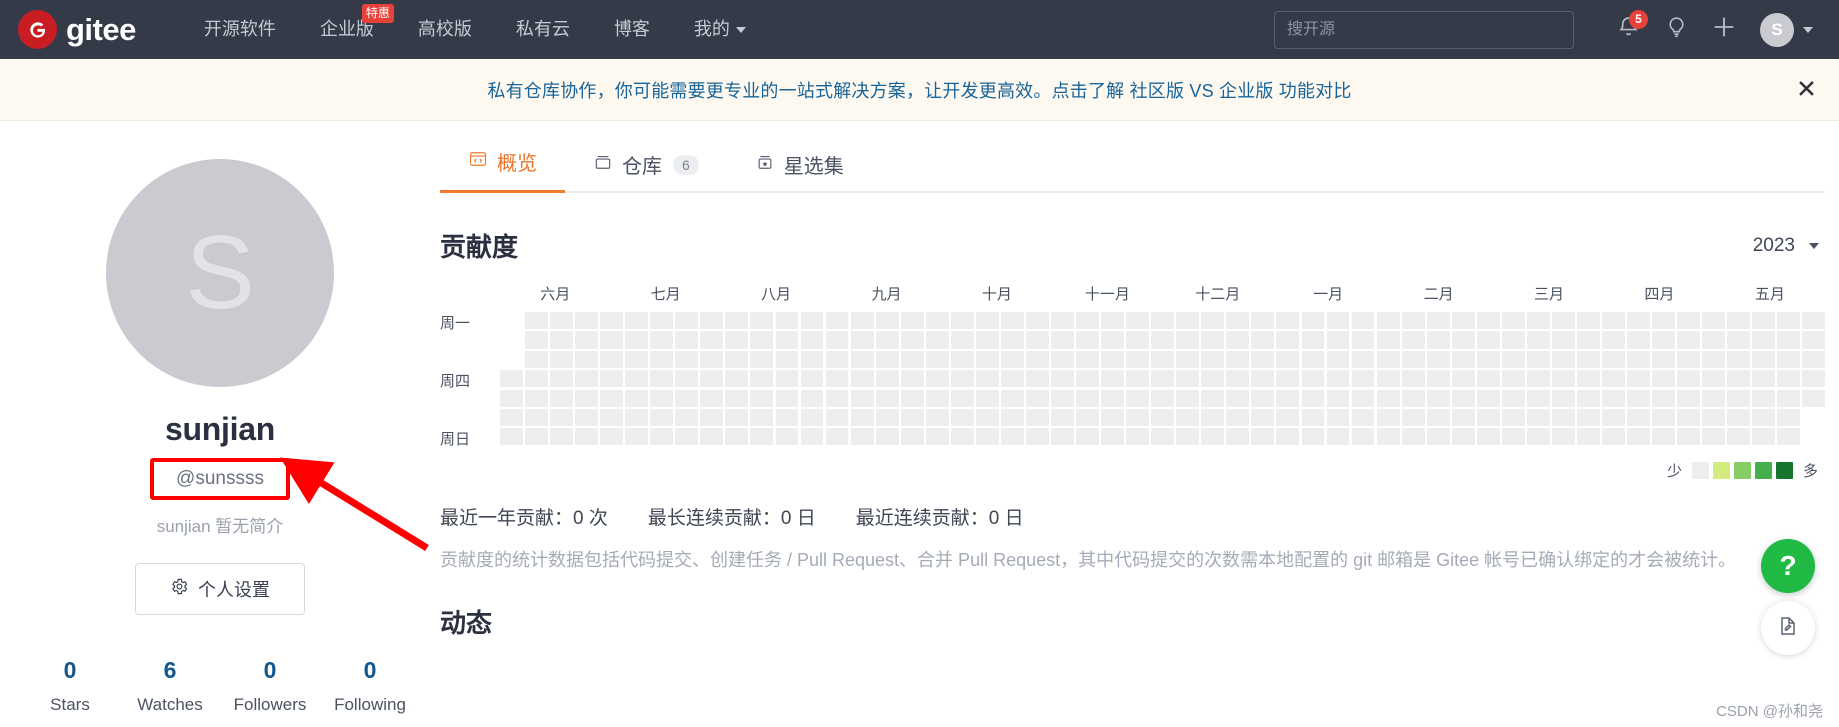 This screenshot has height=727, width=1839. What do you see at coordinates (220, 273) in the screenshot?
I see `profile-avatar: S` at bounding box center [220, 273].